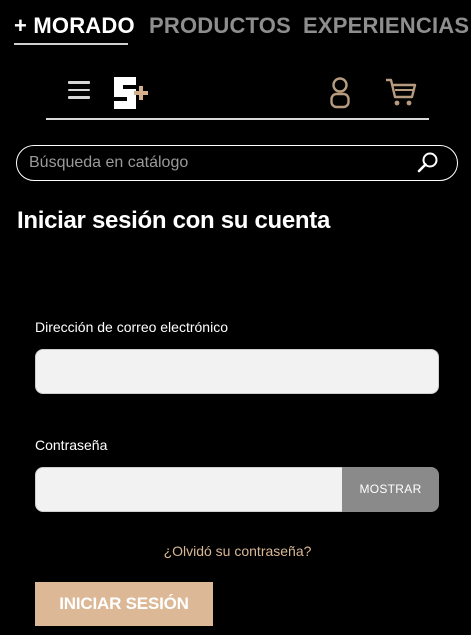 This screenshot has width=471, height=635. What do you see at coordinates (428, 162) in the screenshot?
I see `search-icon` at bounding box center [428, 162].